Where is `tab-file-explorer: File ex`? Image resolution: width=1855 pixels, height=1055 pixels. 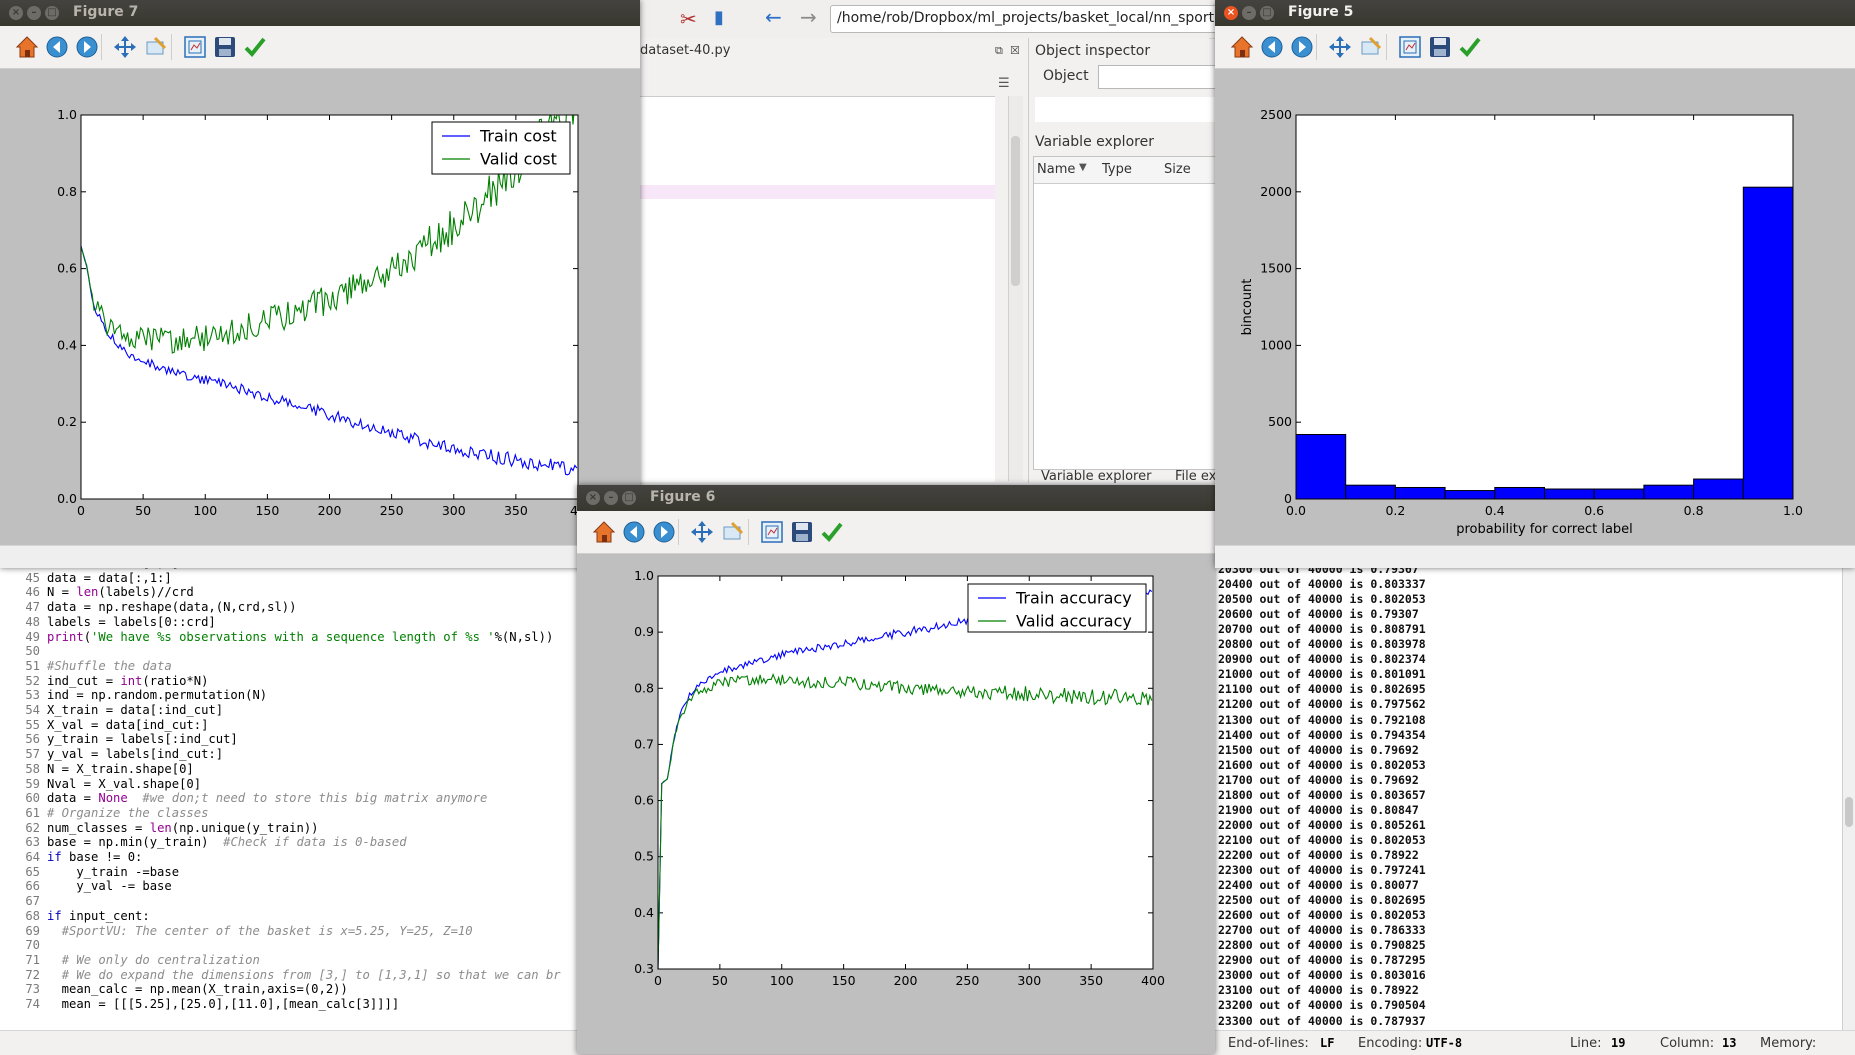 tab-file-explorer: File ex is located at coordinates (1195, 476).